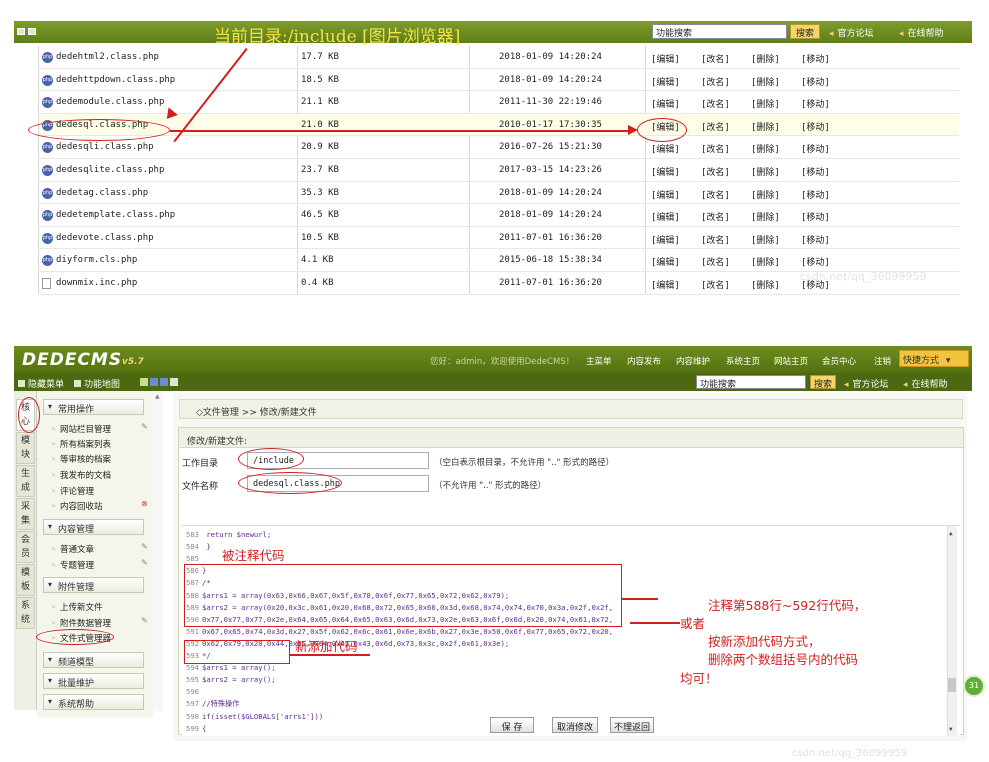 The width and height of the screenshot is (989, 762). I want to click on cms-forum-link: ◂ 官方论坛, so click(866, 383).